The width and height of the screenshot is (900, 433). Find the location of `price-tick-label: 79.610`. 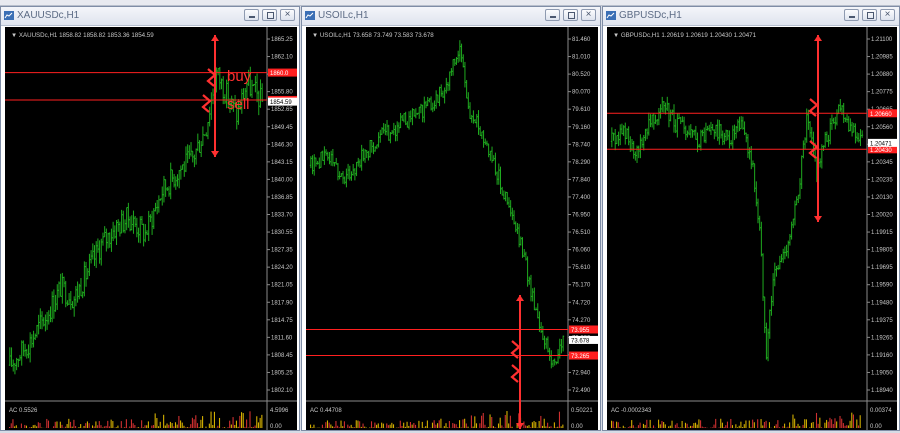

price-tick-label: 79.610 is located at coordinates (581, 110).